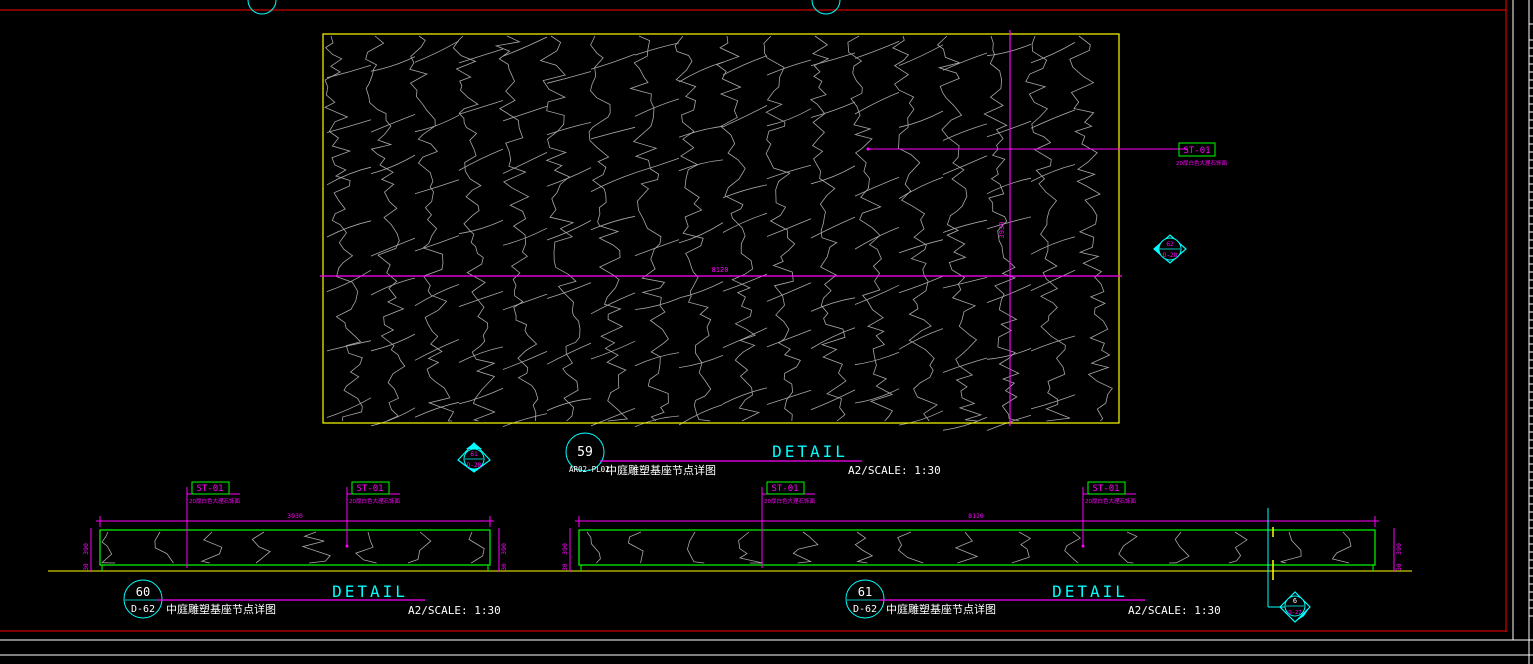 This screenshot has height=664, width=1533. What do you see at coordinates (312, 599) in the screenshot?
I see `detail-title-60: 60 D-62 DETAIL 中庭雕塑基座节点详图 A2/SCALE: 1:30` at bounding box center [312, 599].